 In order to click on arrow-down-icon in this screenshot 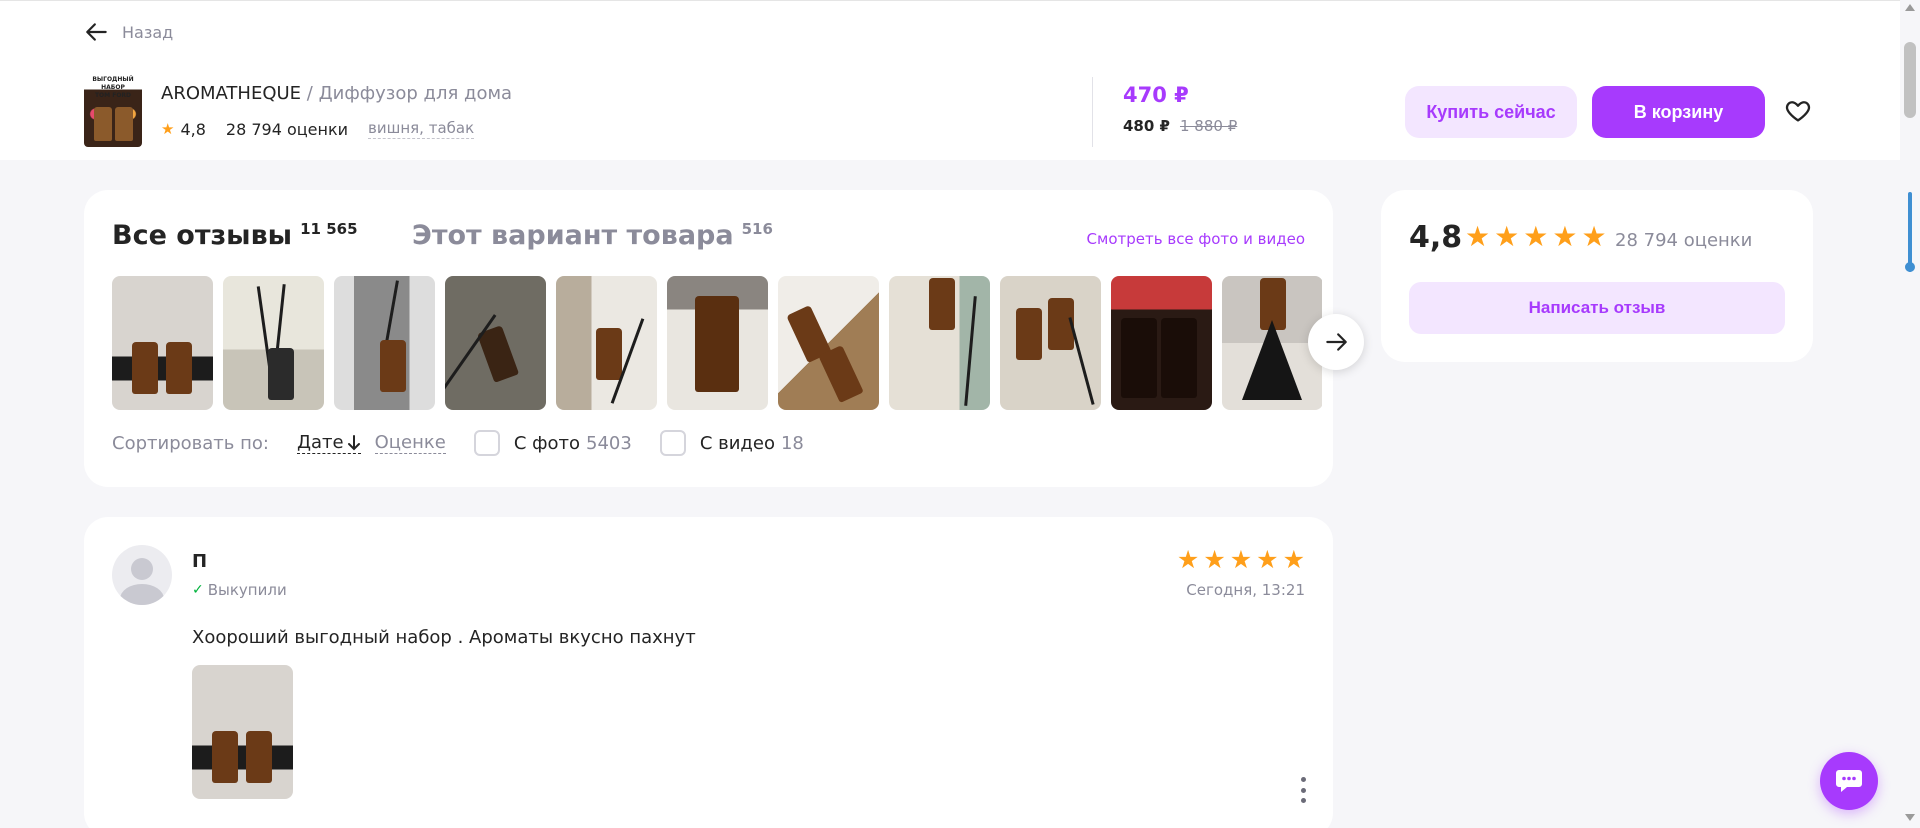, I will do `click(353, 442)`.